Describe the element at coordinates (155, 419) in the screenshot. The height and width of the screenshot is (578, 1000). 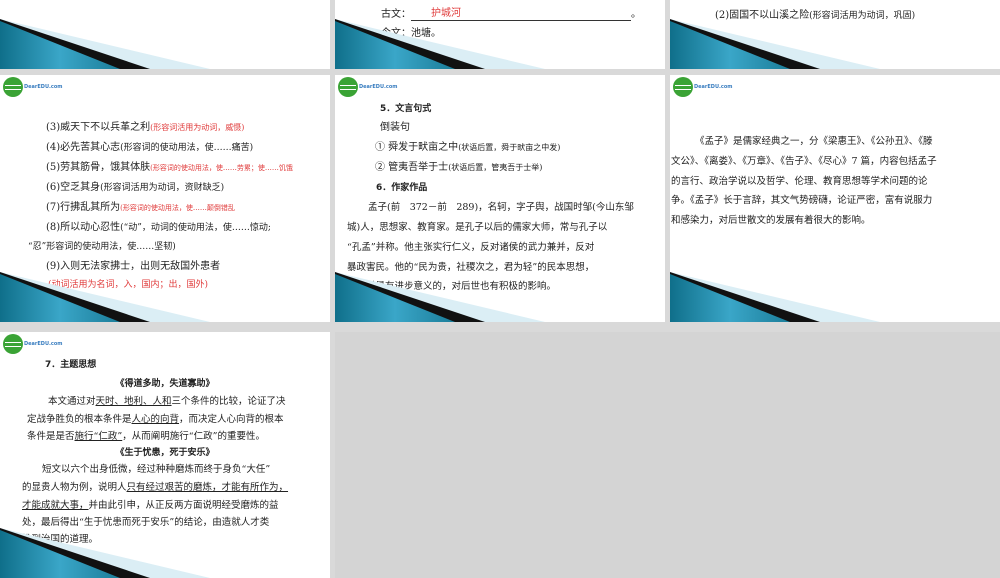
I see `text-line: 定战争胜负的根本条件是人心的向背，而决定人心向背的根本` at that location.